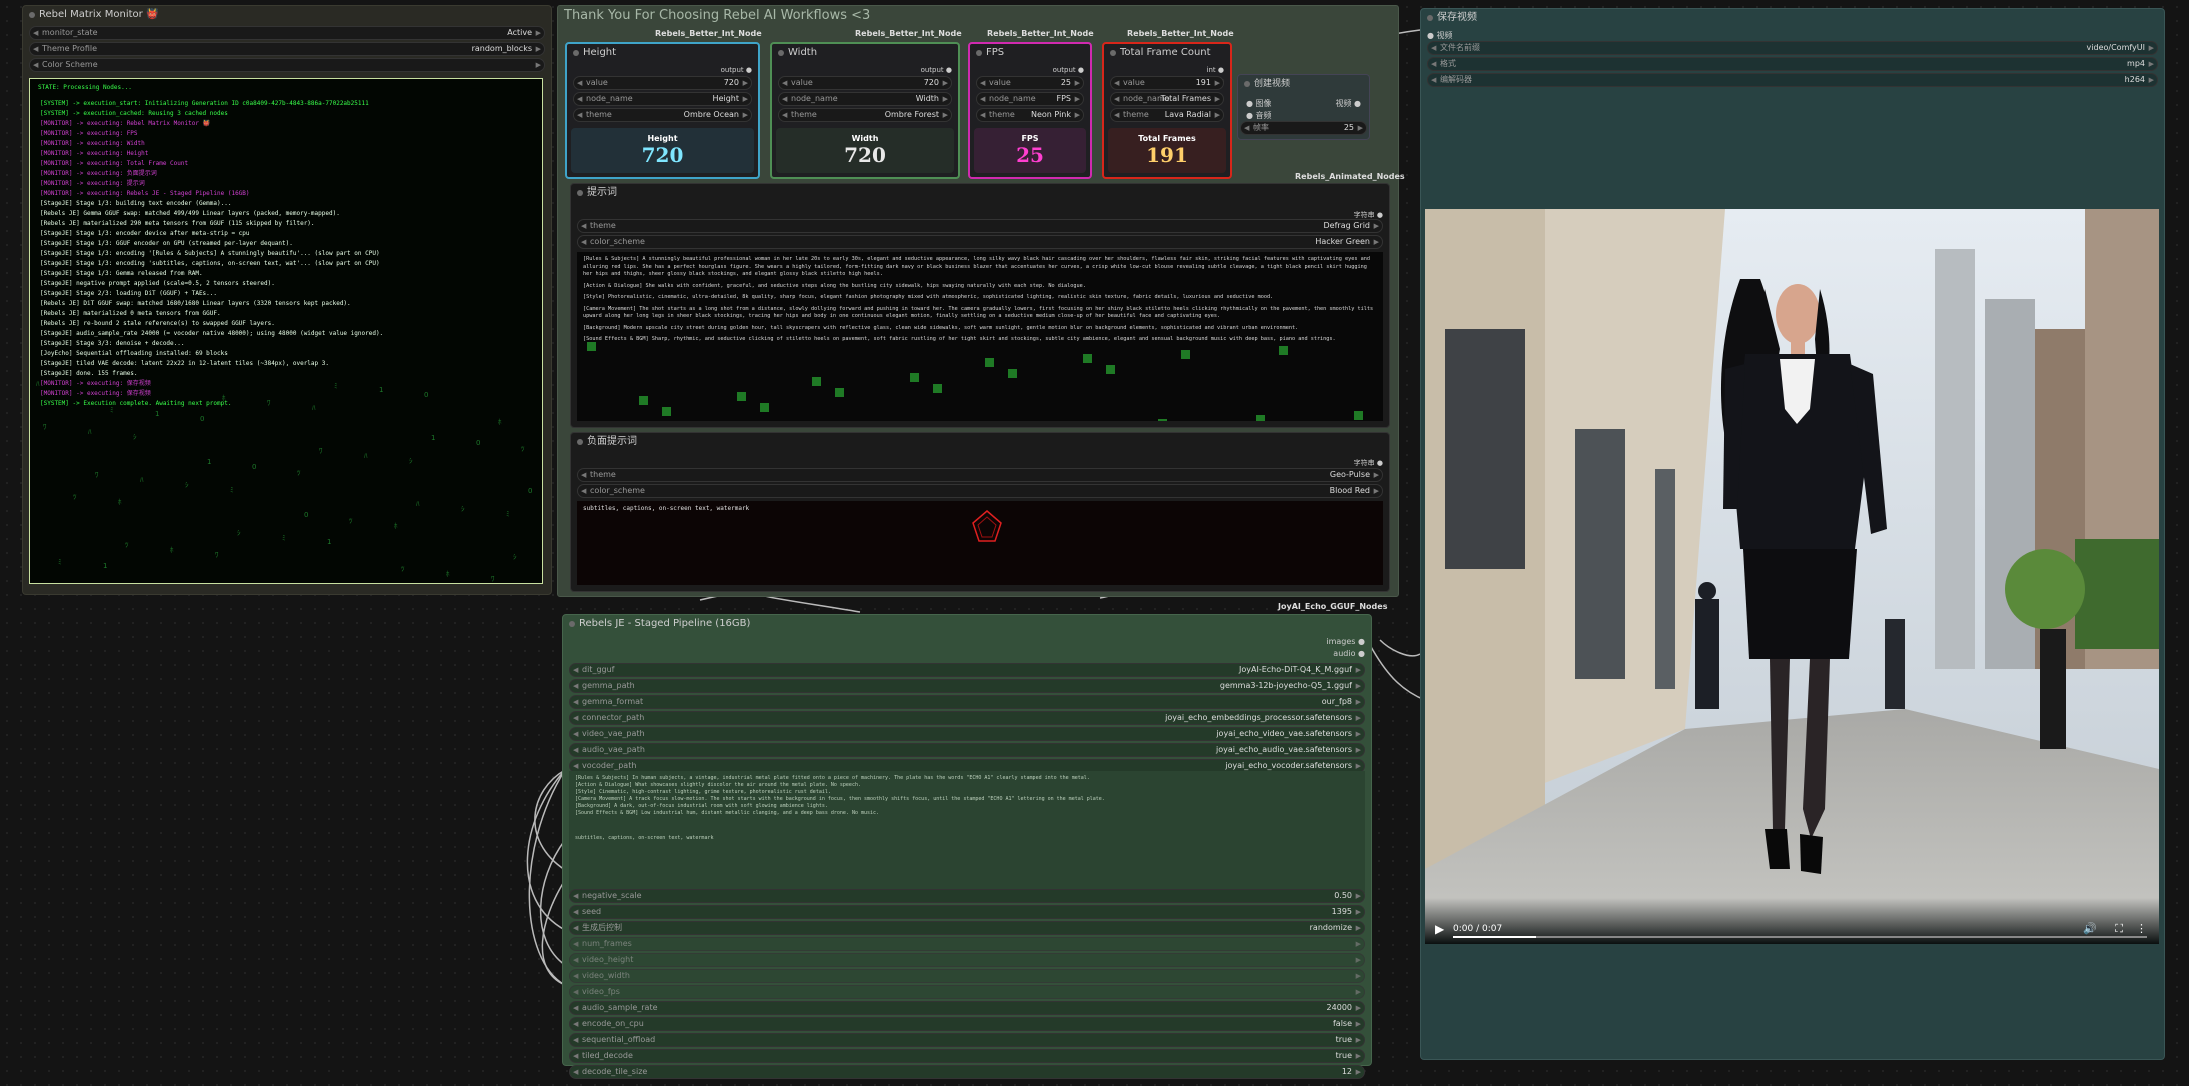 This screenshot has width=2189, height=1086. Describe the element at coordinates (967, 1056) in the screenshot. I see `pipeline-widget-tiled-decode: tiled_decode true` at that location.